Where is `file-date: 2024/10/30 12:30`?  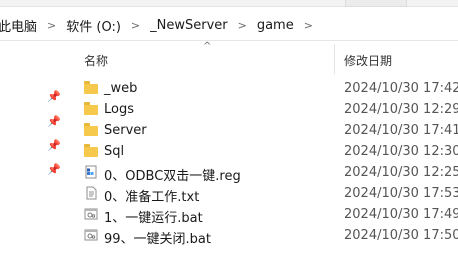 file-date: 2024/10/30 12:30 is located at coordinates (401, 151).